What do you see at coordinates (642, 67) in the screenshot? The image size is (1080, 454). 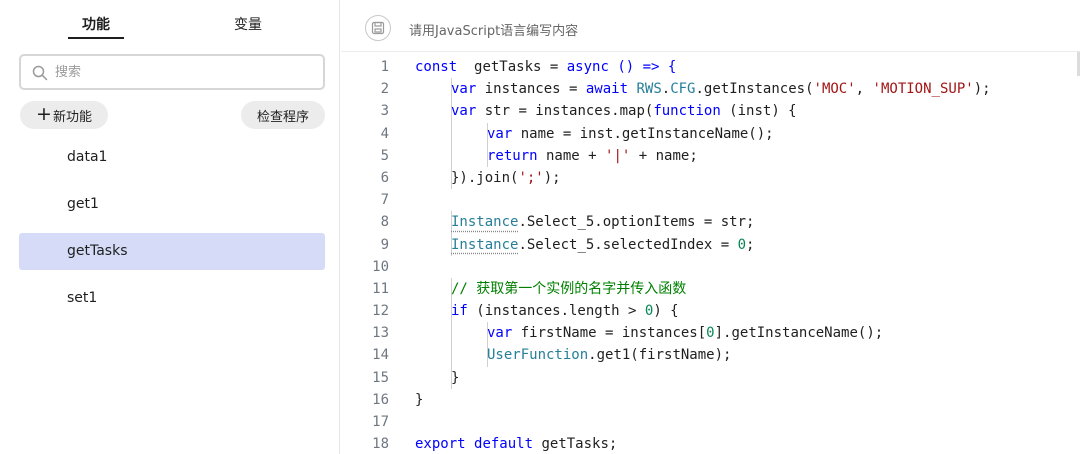 I see `code-token: () => {` at bounding box center [642, 67].